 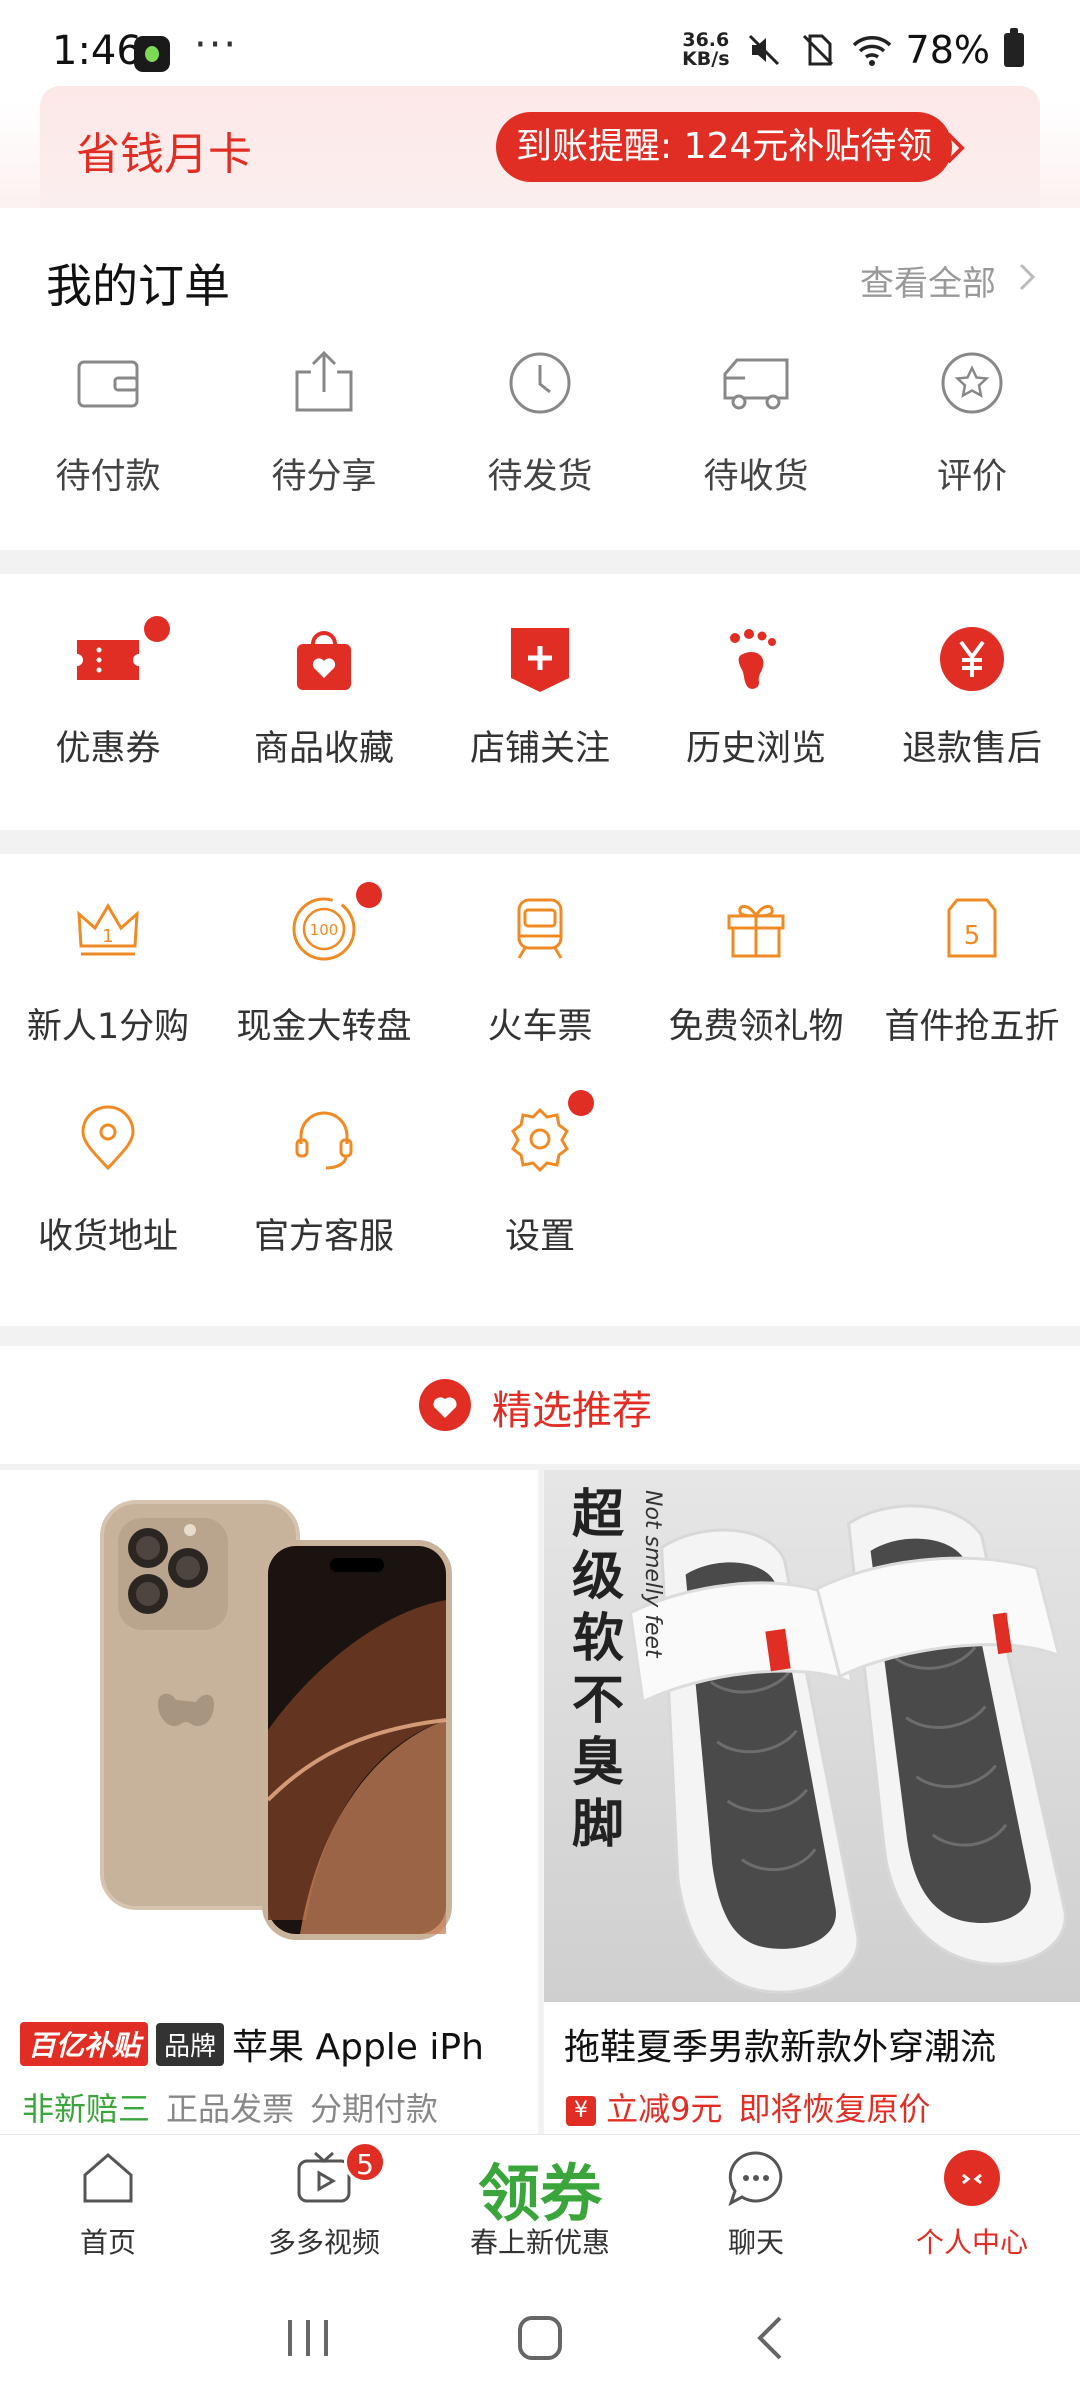 I want to click on tool-train-tickets: 火车票, so click(x=540, y=984).